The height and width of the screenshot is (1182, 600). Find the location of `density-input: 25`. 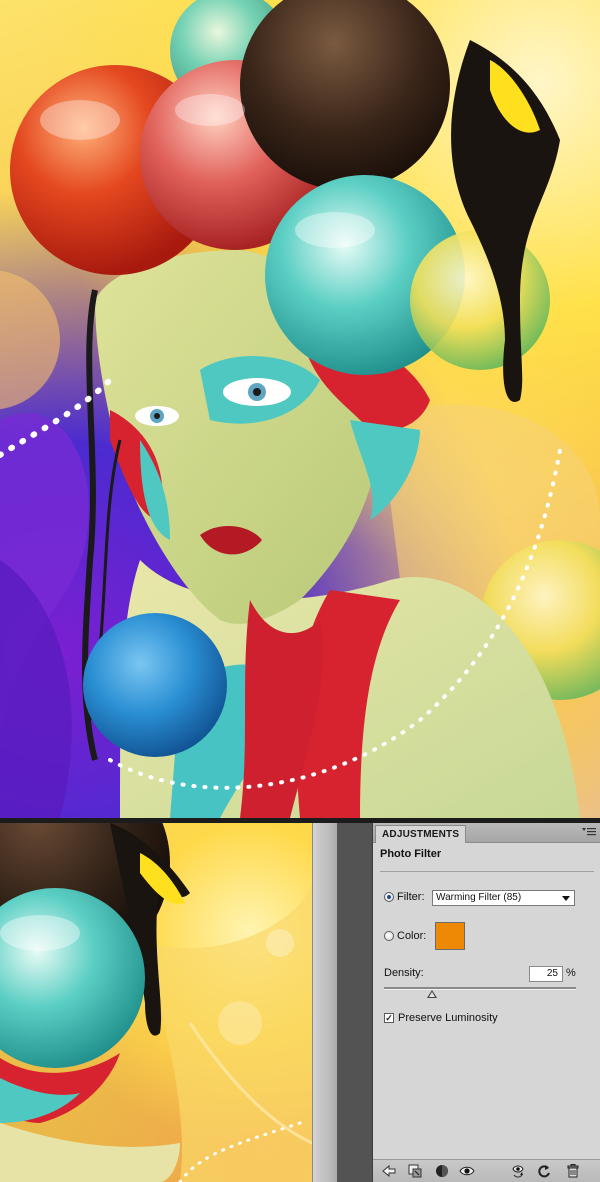

density-input: 25 is located at coordinates (546, 974).